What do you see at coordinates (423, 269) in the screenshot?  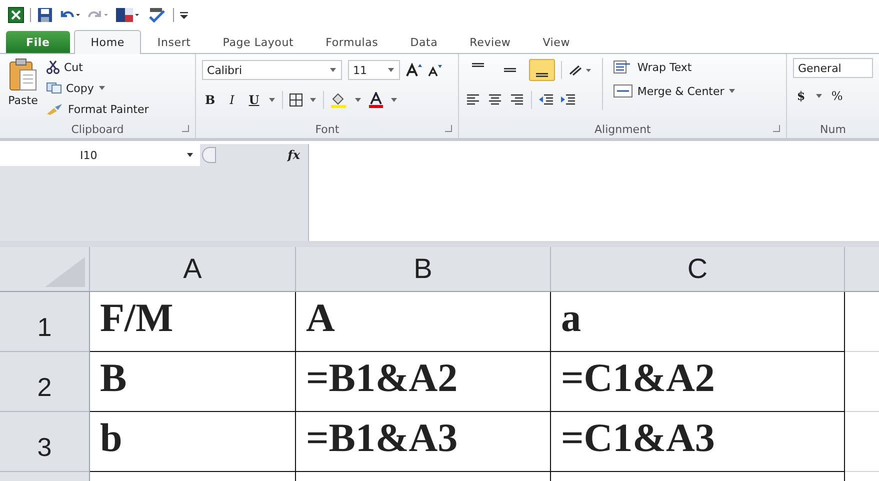 I see `column-header: B` at bounding box center [423, 269].